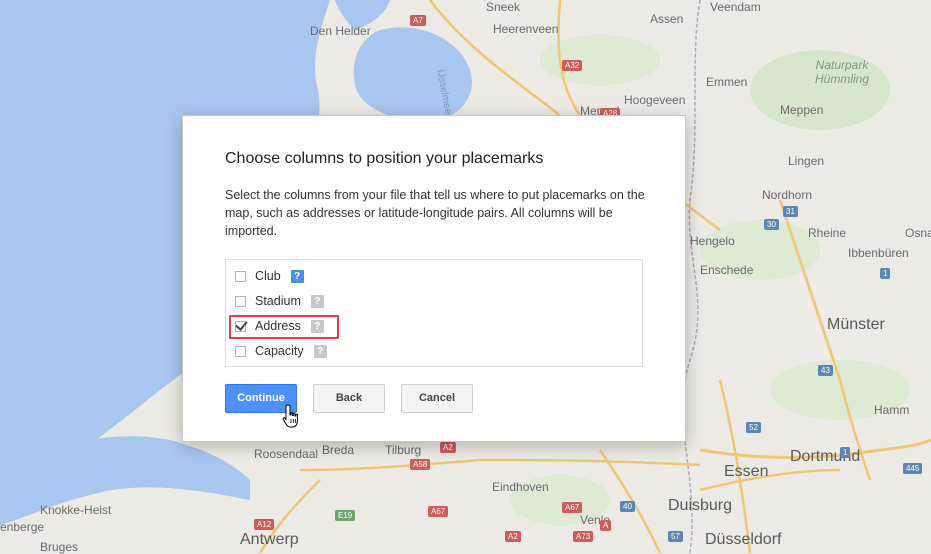 The width and height of the screenshot is (931, 554). What do you see at coordinates (735, 7) in the screenshot?
I see `map-city-veendam: Veendam` at bounding box center [735, 7].